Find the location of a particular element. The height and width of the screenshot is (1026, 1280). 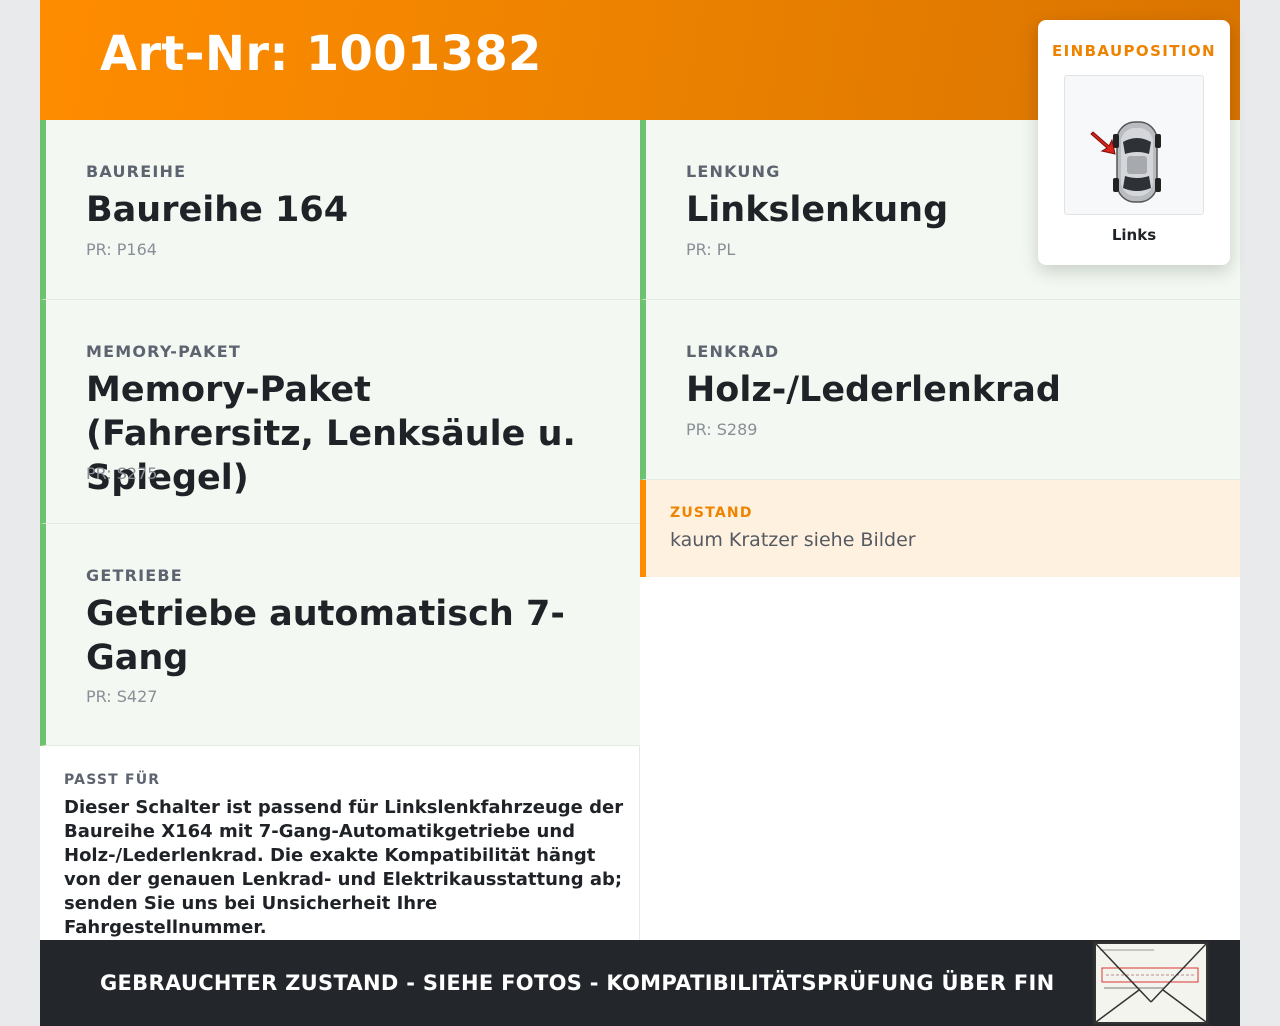

zustand-label: ZUSTAND is located at coordinates (711, 513).